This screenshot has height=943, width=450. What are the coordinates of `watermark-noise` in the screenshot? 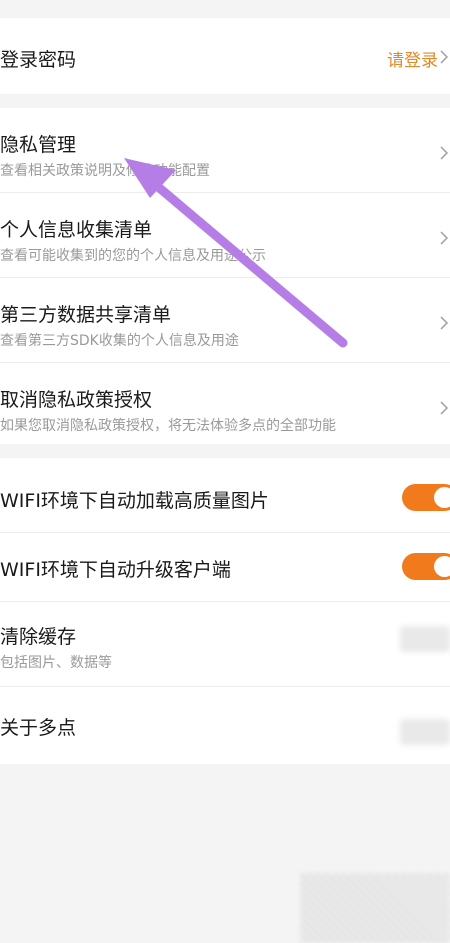 It's located at (375, 908).